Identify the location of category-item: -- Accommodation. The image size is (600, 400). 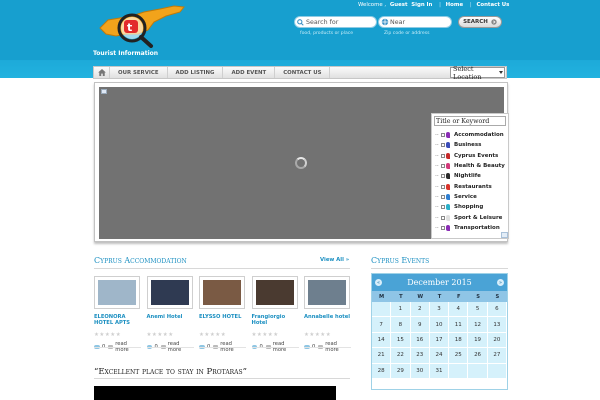
(470, 135).